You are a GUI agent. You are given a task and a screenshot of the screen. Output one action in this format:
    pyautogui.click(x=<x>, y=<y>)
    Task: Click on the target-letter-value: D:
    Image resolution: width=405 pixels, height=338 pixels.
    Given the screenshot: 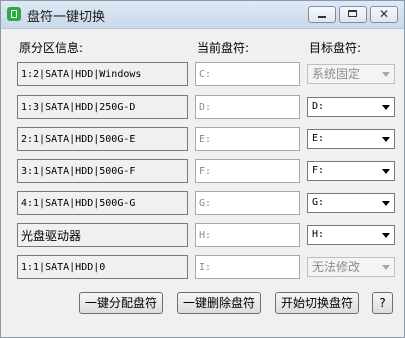 What is the action you would take?
    pyautogui.click(x=318, y=106)
    